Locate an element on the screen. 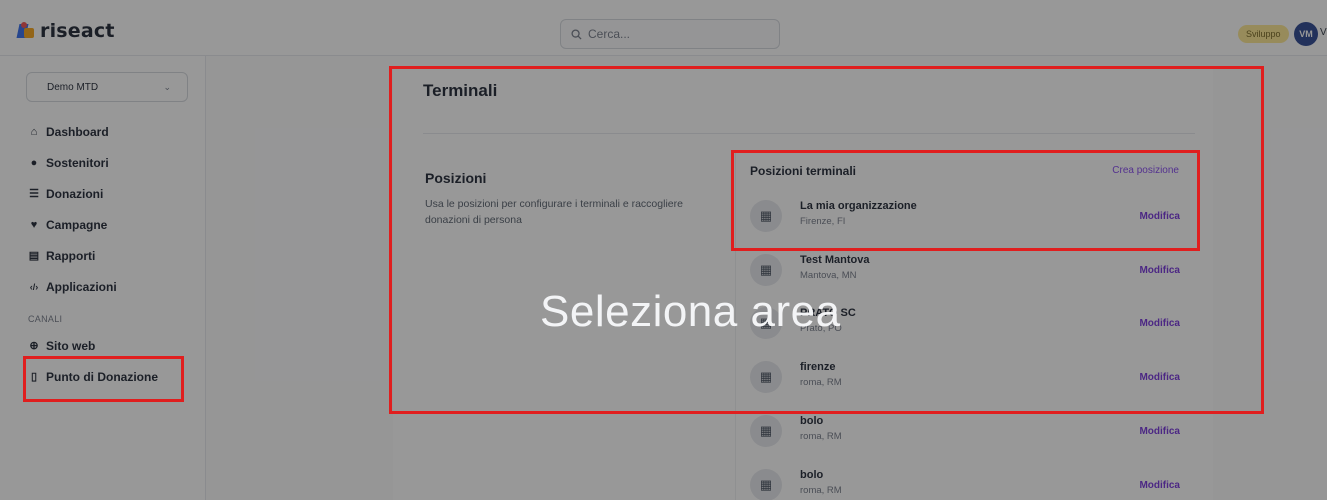  highlight-box-first-row is located at coordinates (965, 200).